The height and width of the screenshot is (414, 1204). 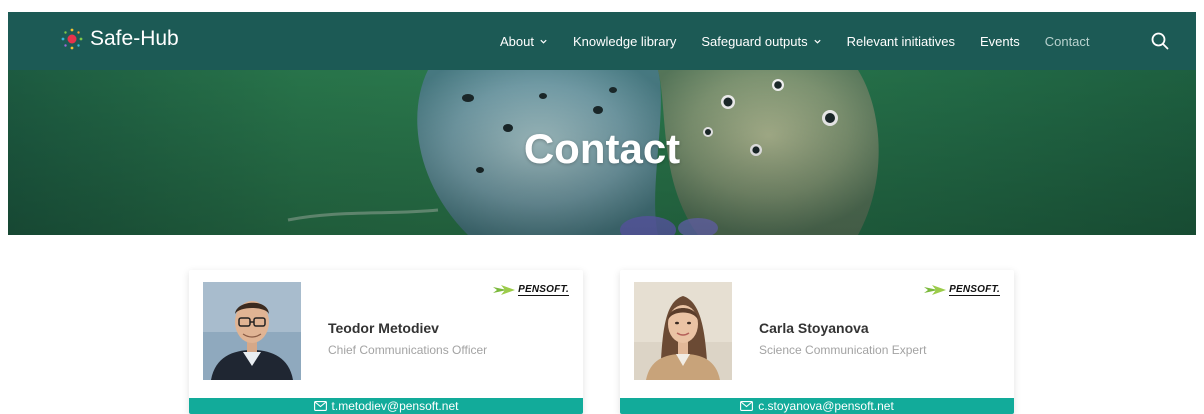 I want to click on nav-item-label: Events, so click(x=999, y=41).